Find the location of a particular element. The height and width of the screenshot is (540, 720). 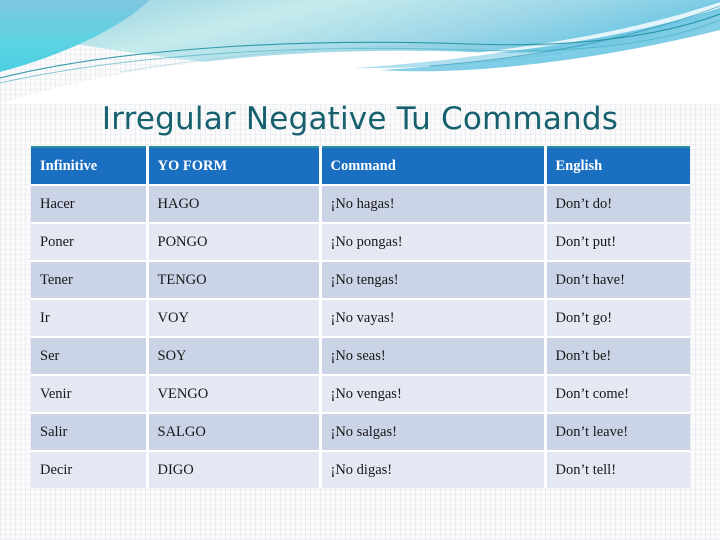

cell-english: Don’t do! is located at coordinates (617, 204).